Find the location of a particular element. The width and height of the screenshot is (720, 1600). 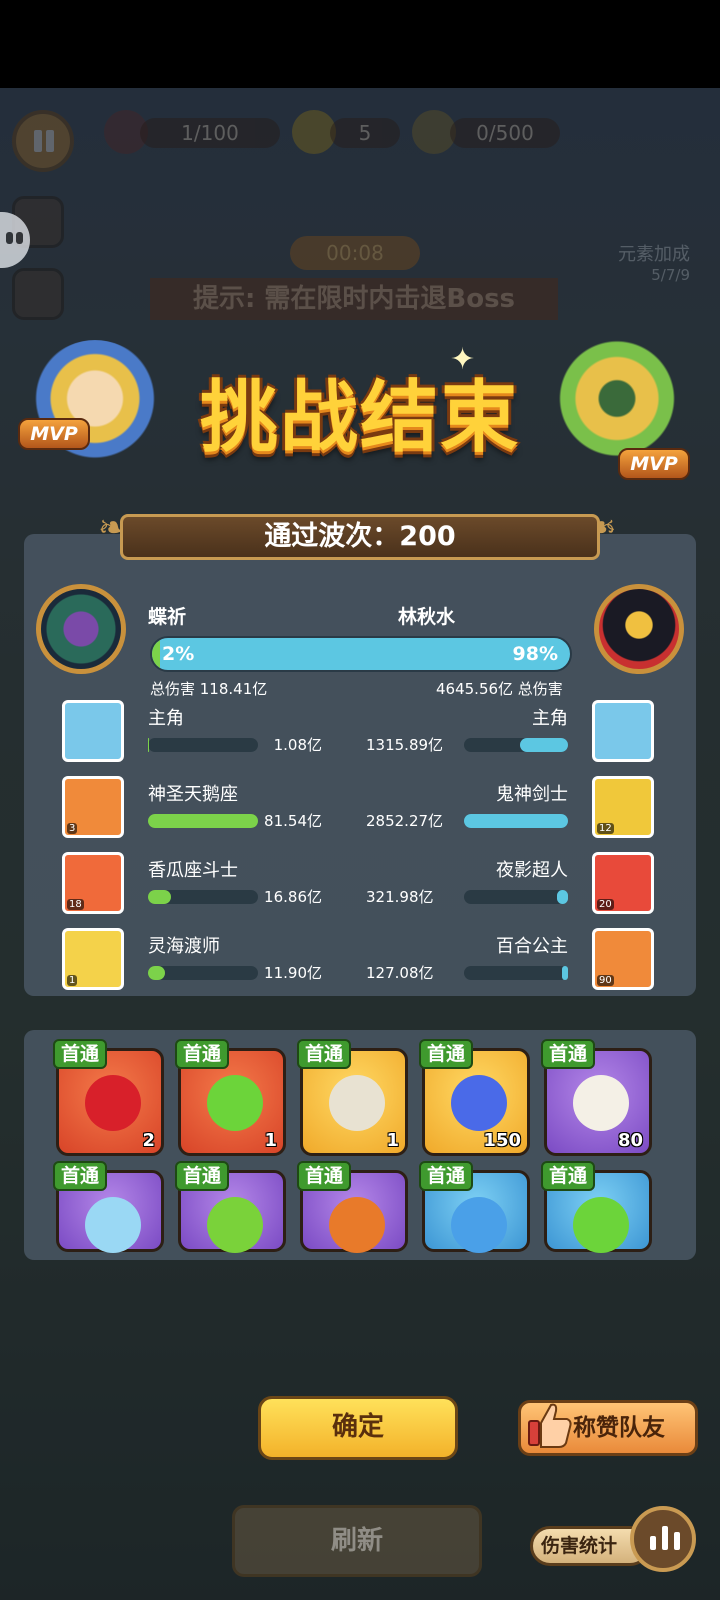

reward-item: 首通 150 is located at coordinates (474, 1097).